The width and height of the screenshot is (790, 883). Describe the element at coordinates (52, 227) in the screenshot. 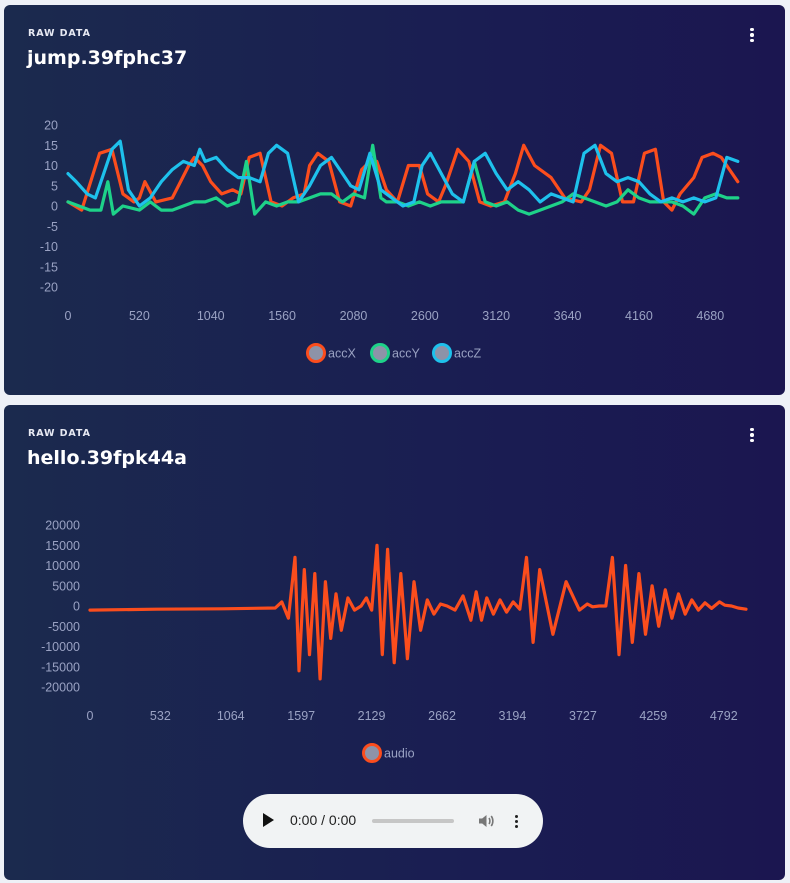

I see `y-tick-label: -5` at that location.